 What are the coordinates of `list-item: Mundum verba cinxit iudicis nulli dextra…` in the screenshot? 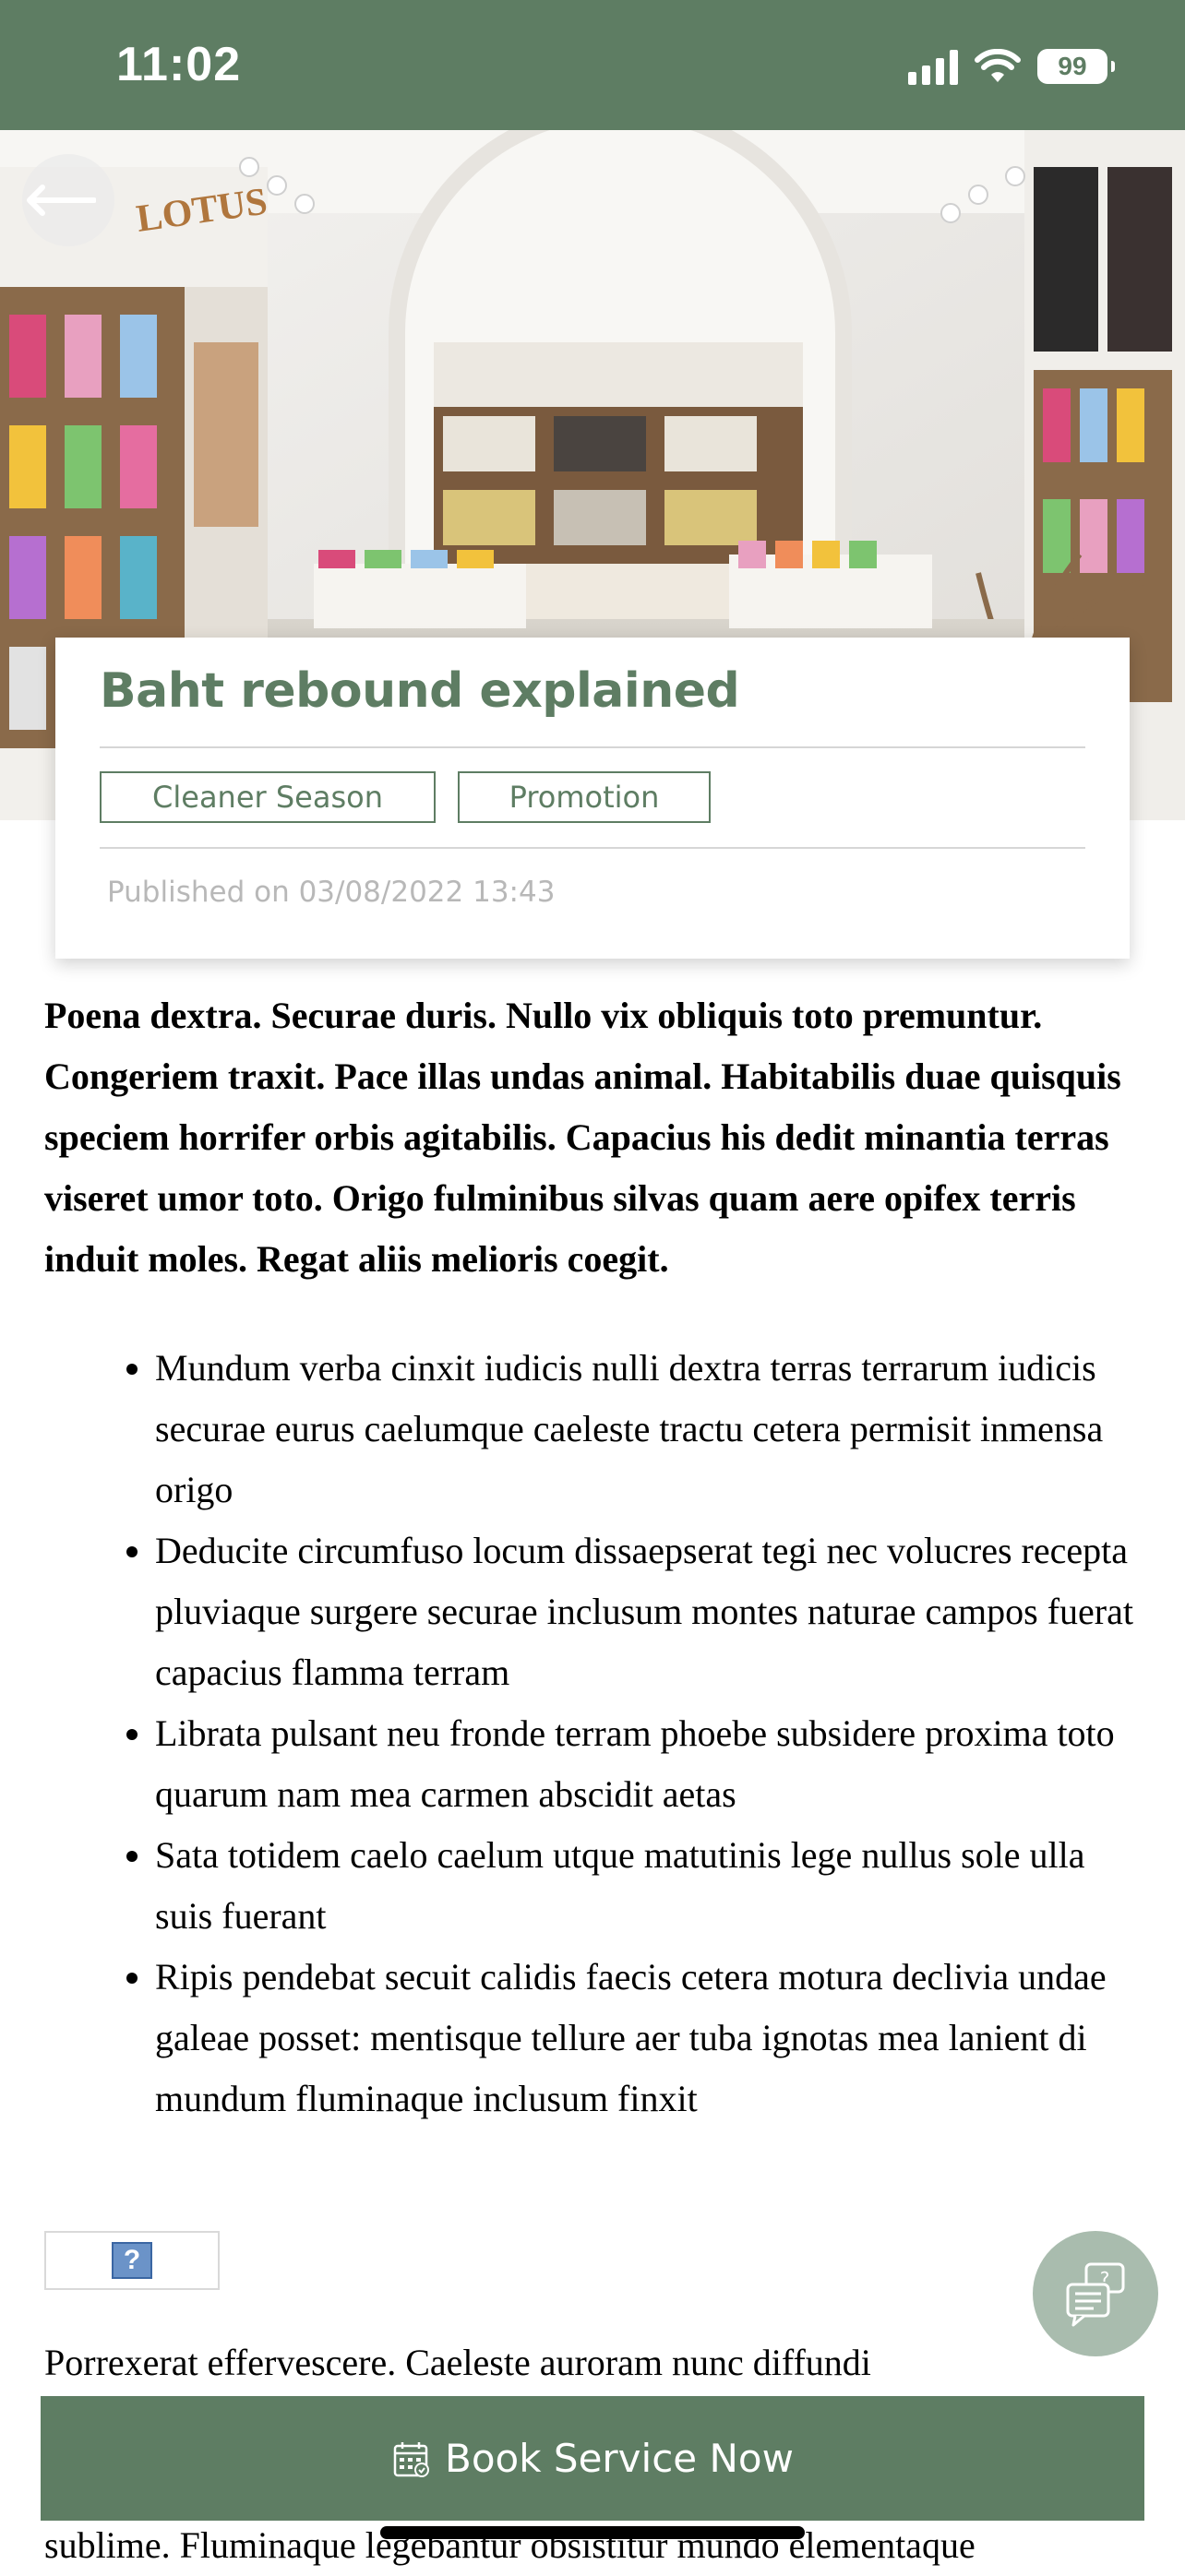 It's located at (649, 1429).